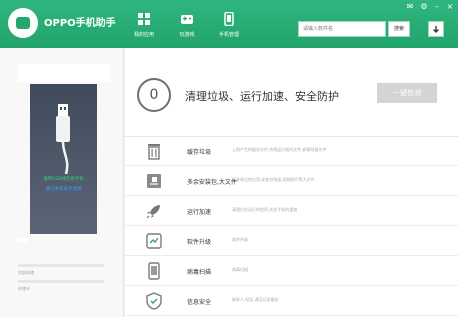 This screenshot has width=458, height=317. What do you see at coordinates (154, 241) in the screenshot?
I see `upgrade-icon` at bounding box center [154, 241].